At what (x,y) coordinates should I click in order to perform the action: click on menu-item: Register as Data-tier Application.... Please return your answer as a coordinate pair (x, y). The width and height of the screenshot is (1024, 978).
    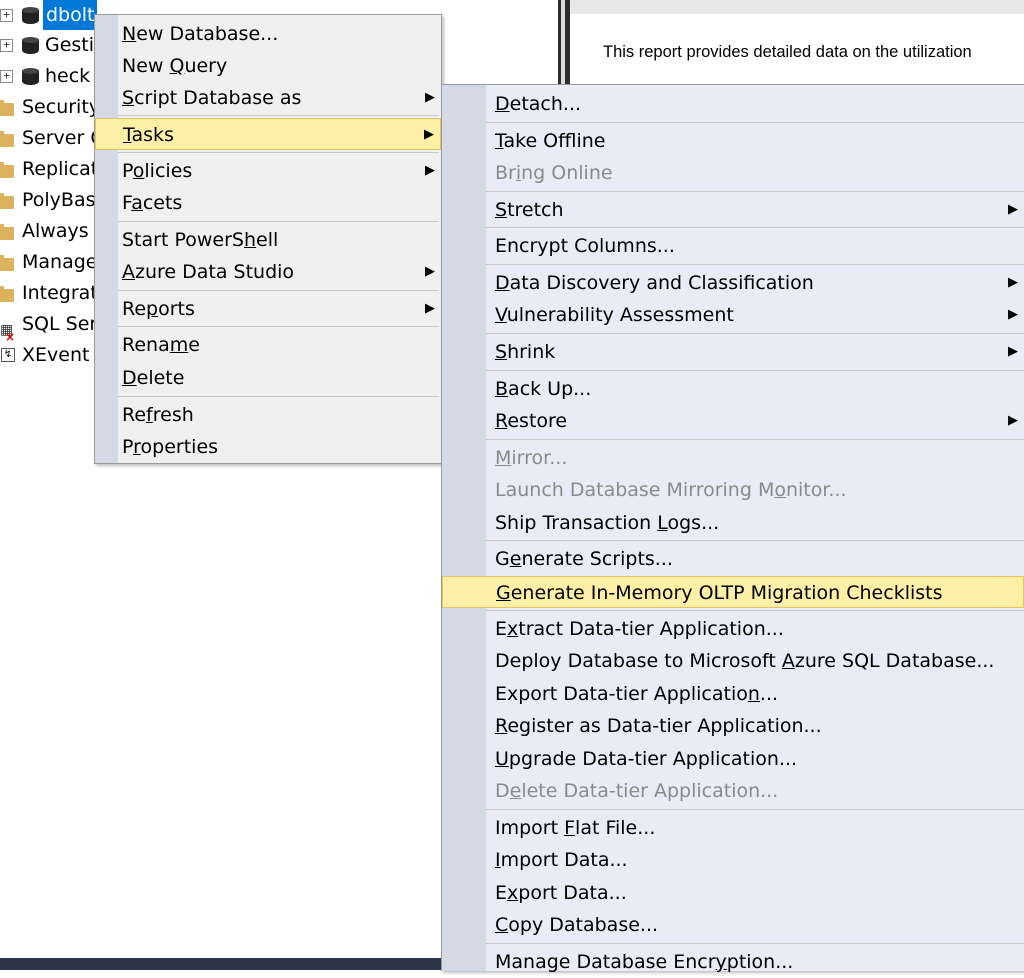
    Looking at the image, I should click on (733, 726).